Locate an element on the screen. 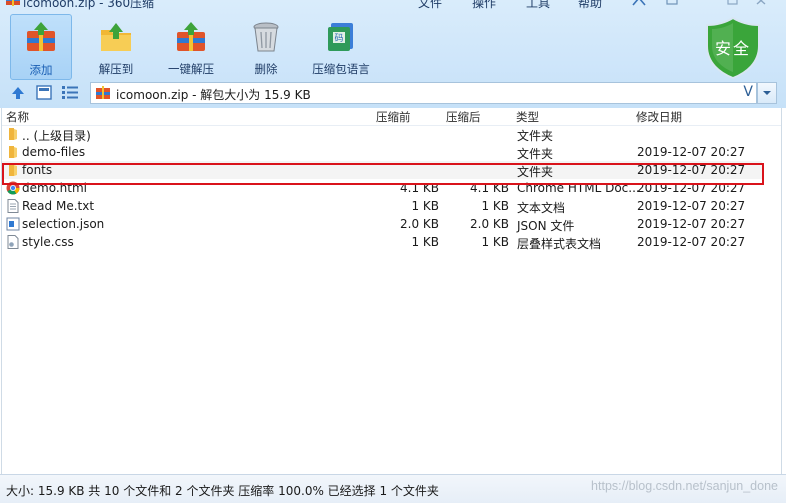 The height and width of the screenshot is (503, 786). menu-file: 文件 is located at coordinates (430, 5).